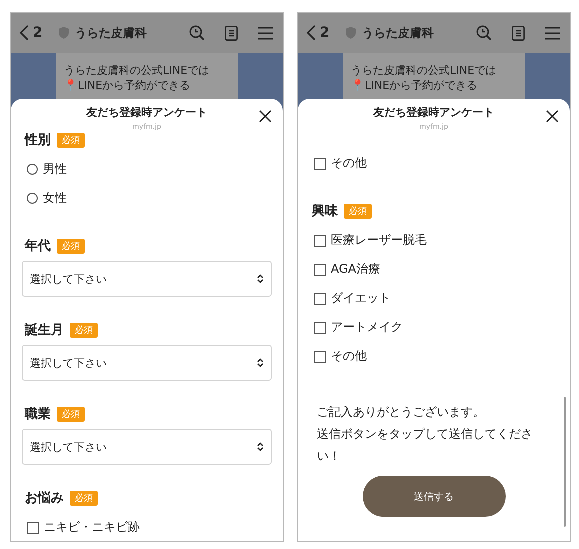  Describe the element at coordinates (361, 298) in the screenshot. I see `option-label: ダイエット` at that location.